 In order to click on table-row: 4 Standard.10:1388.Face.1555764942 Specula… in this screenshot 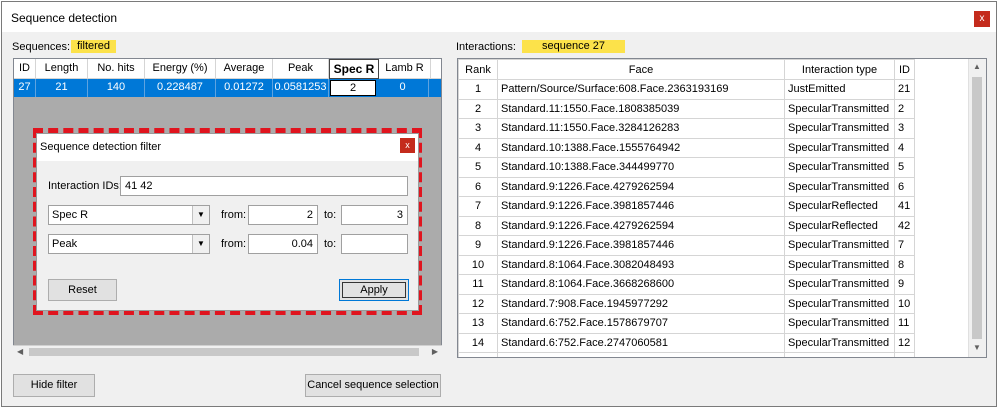, I will do `click(686, 147)`.